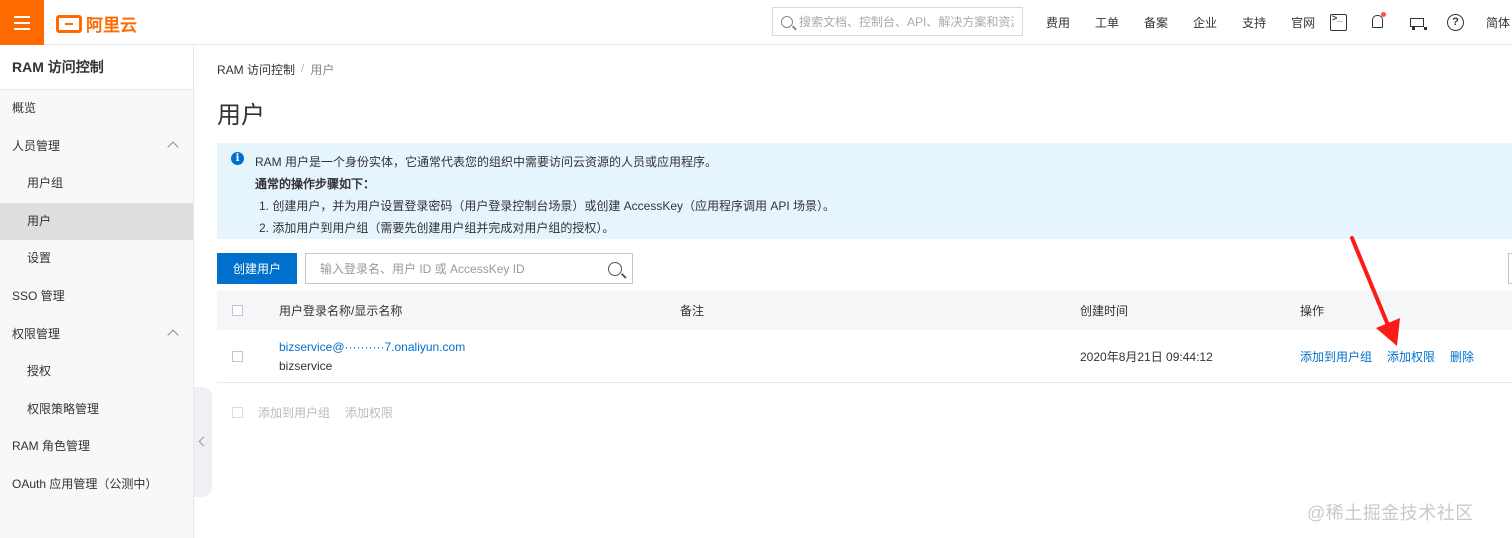  What do you see at coordinates (464, 268) in the screenshot?
I see `user-search-input` at bounding box center [464, 268].